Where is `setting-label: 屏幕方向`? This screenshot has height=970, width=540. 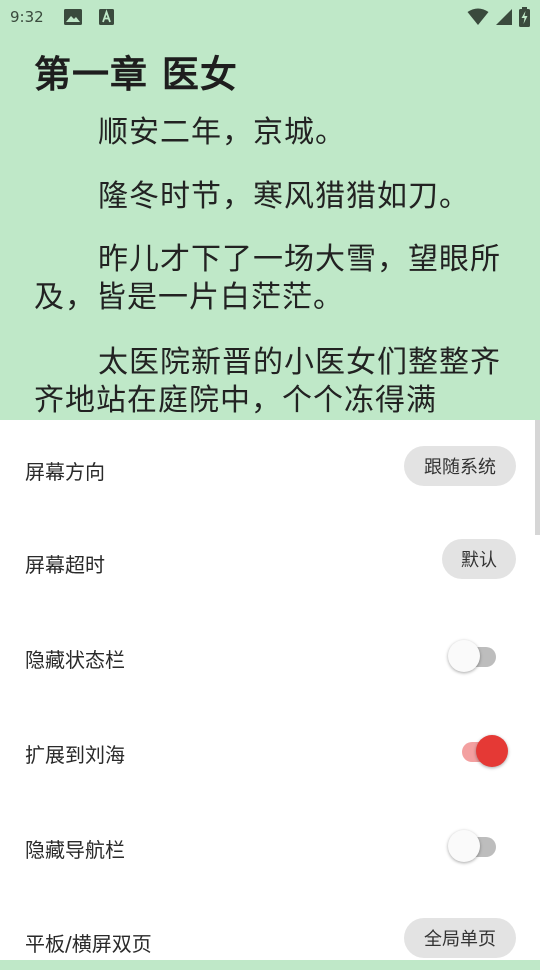
setting-label: 屏幕方向 is located at coordinates (65, 472).